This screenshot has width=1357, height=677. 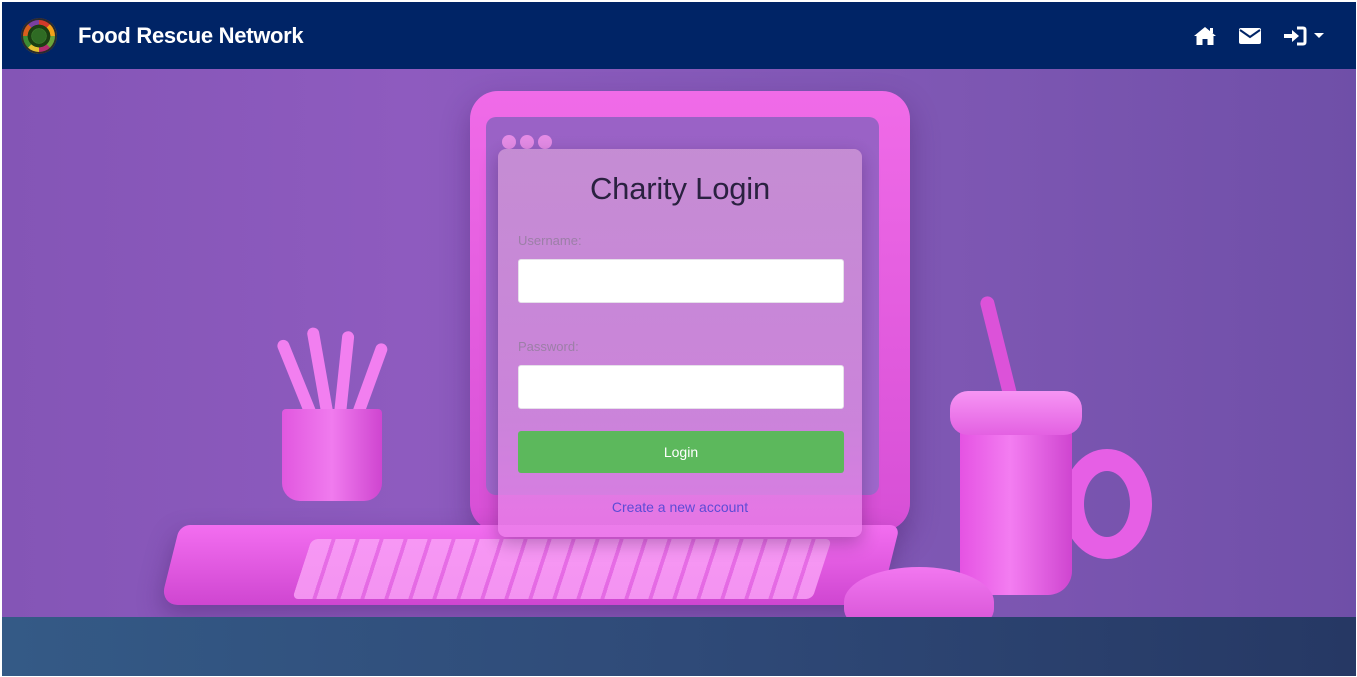 What do you see at coordinates (679, 35) in the screenshot?
I see `top-navbar: Food Rescue Network` at bounding box center [679, 35].